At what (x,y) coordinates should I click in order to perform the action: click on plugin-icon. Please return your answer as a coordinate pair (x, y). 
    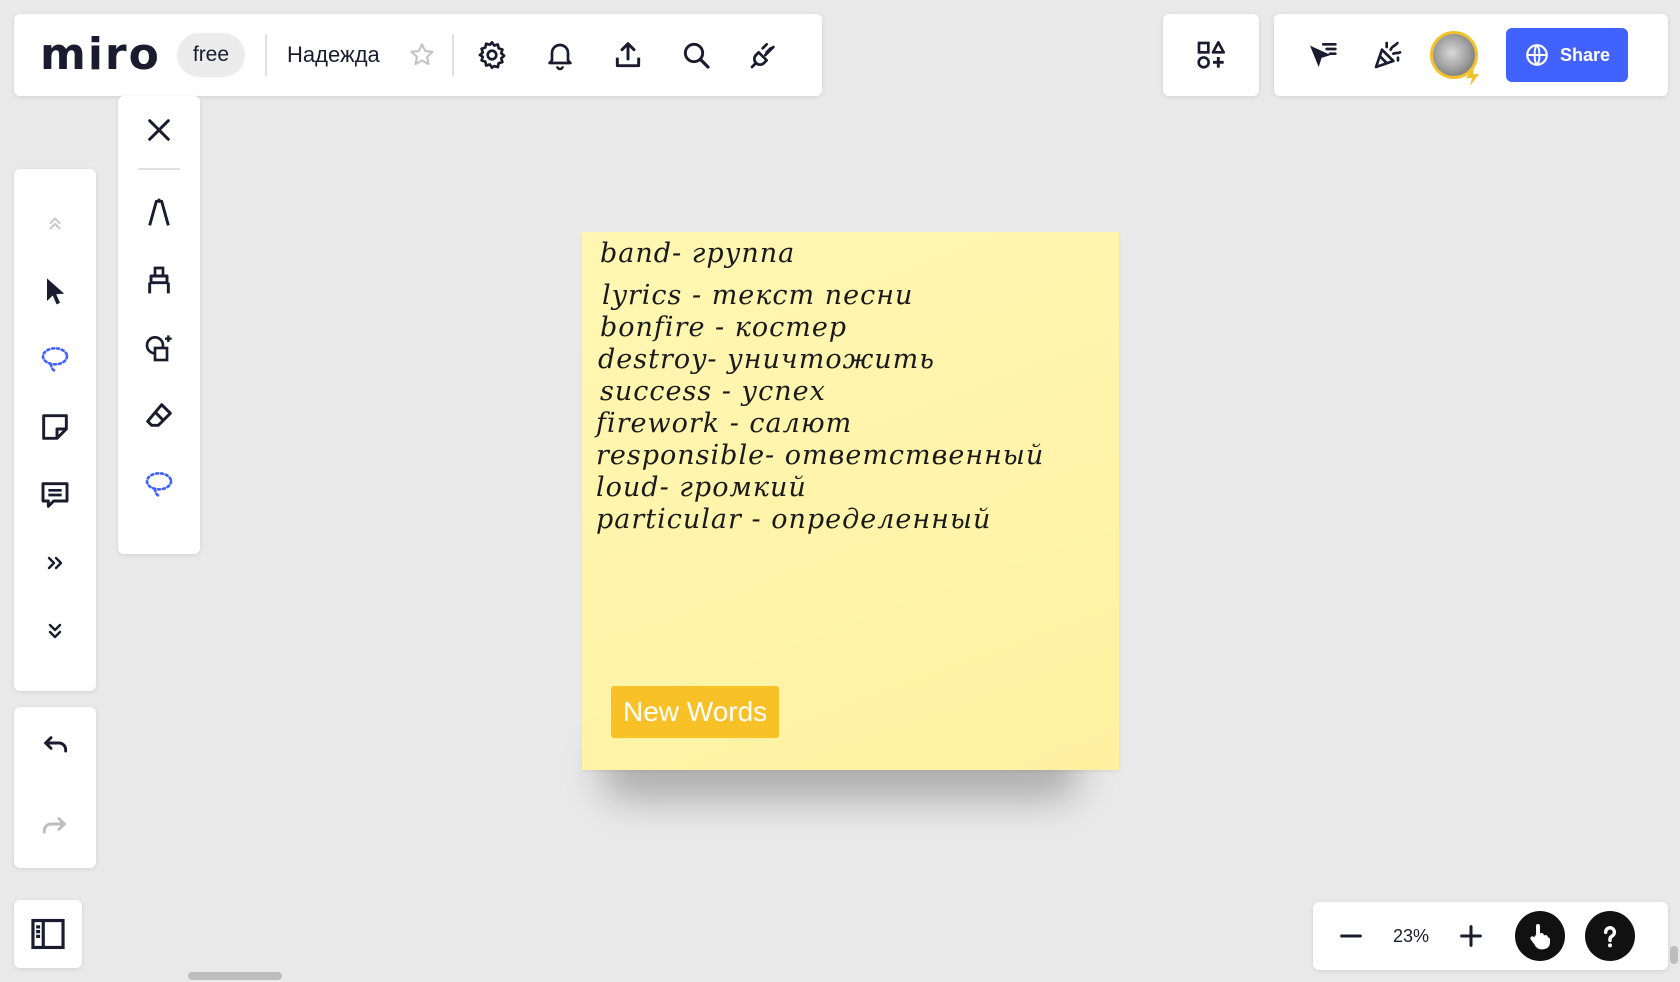
    Looking at the image, I should click on (764, 55).